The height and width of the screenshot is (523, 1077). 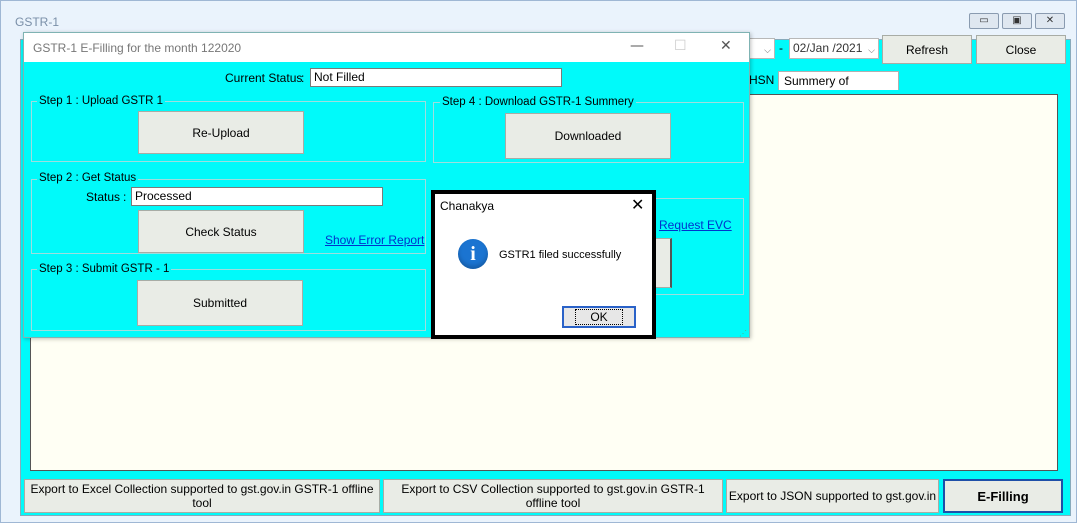 I want to click on to-date-picker: 02/Jan /2021 ⌵, so click(x=834, y=48).